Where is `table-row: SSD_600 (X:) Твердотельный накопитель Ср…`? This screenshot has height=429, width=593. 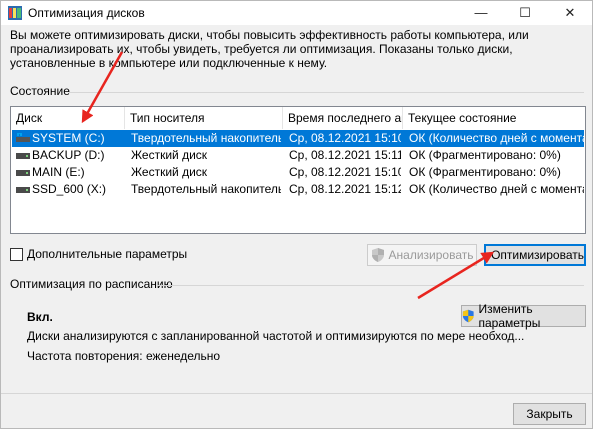
table-row: SSD_600 (X:) Твердотельный накопитель Ср… is located at coordinates (298, 189).